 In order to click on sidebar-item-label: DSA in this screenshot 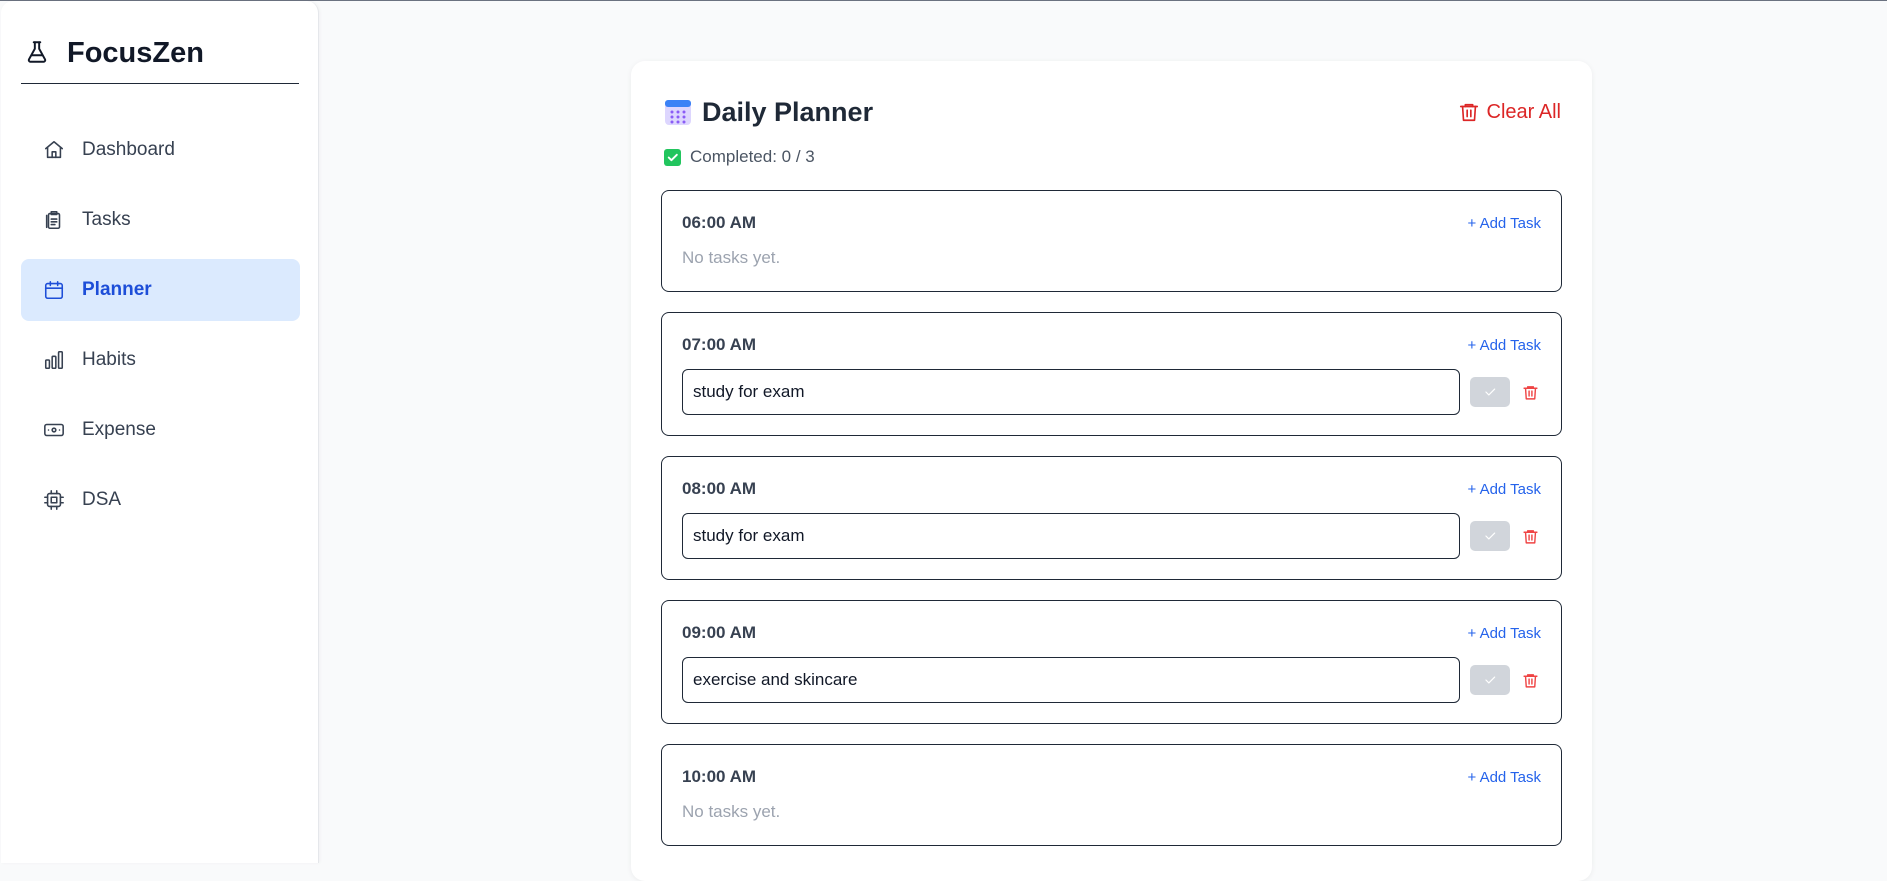, I will do `click(102, 499)`.